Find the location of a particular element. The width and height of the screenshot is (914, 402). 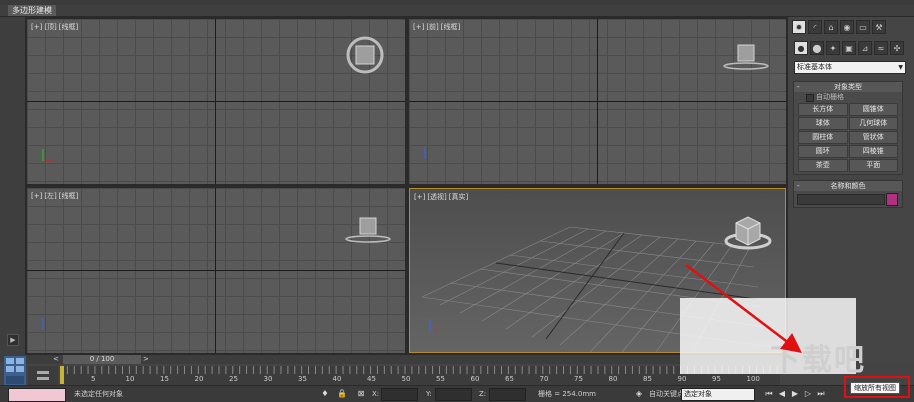

lock-icon: 🔒 is located at coordinates (342, 394).